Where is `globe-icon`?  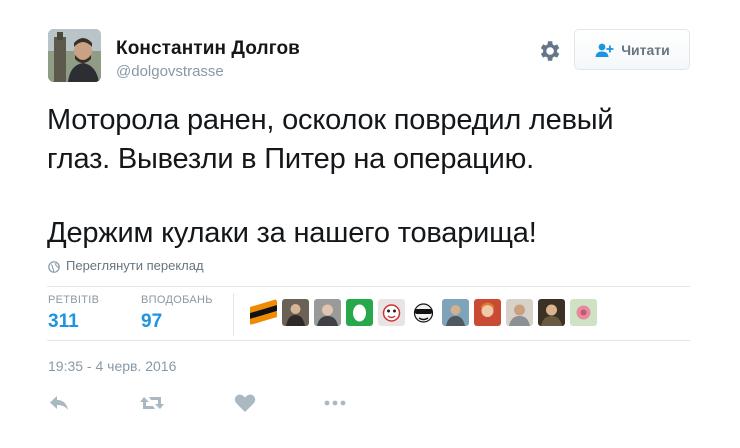
globe-icon is located at coordinates (54, 266).